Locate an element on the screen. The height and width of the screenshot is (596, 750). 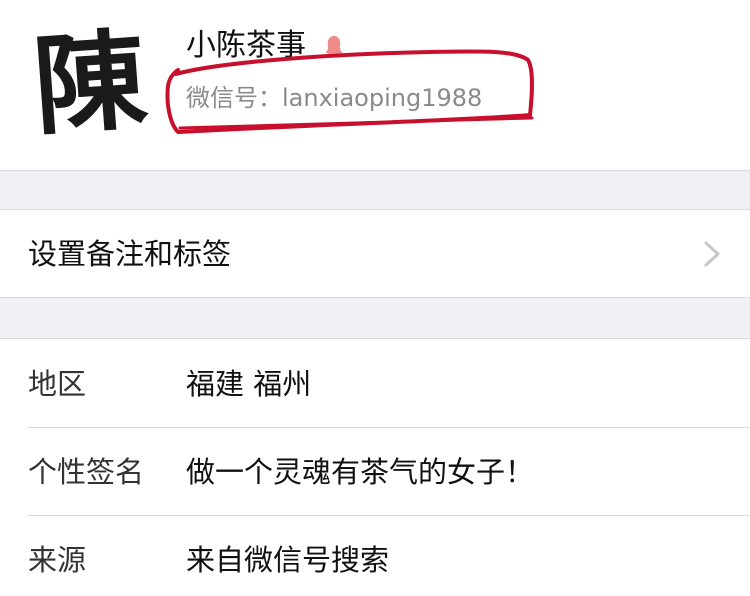
chevron-right-icon is located at coordinates (712, 254).